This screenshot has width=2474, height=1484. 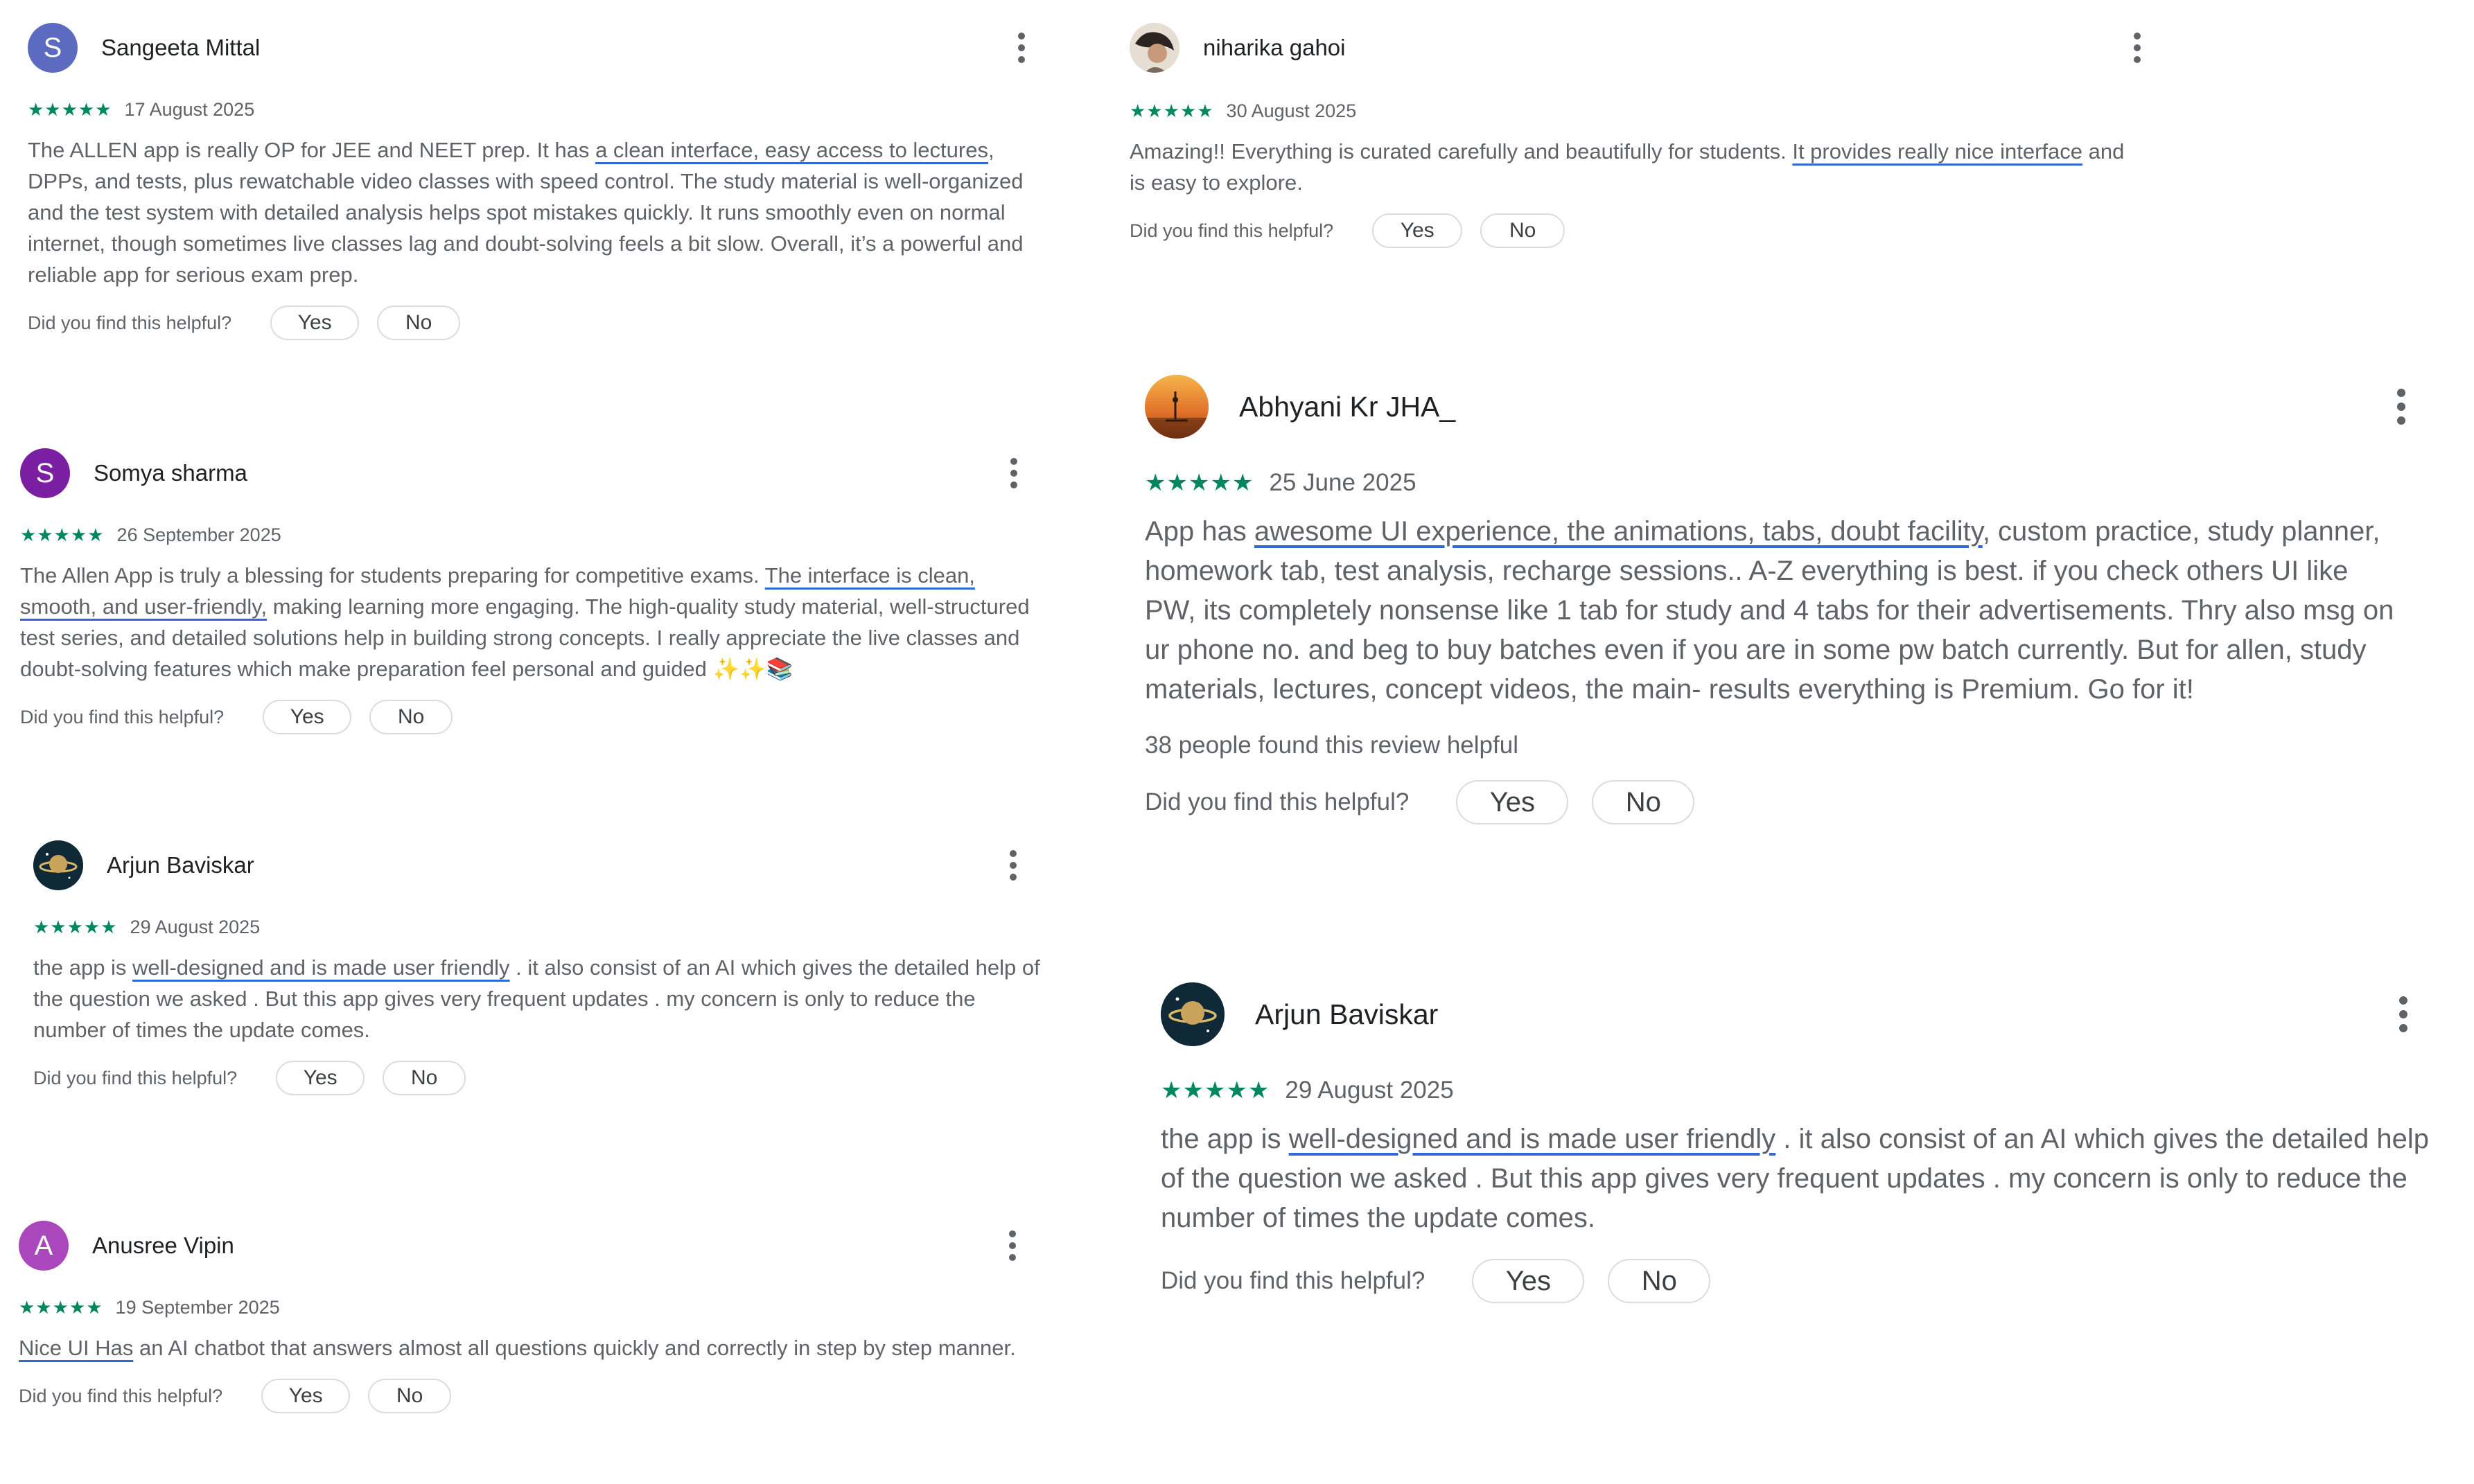 What do you see at coordinates (181, 47) in the screenshot?
I see `review-author: Sangeeta Mittal` at bounding box center [181, 47].